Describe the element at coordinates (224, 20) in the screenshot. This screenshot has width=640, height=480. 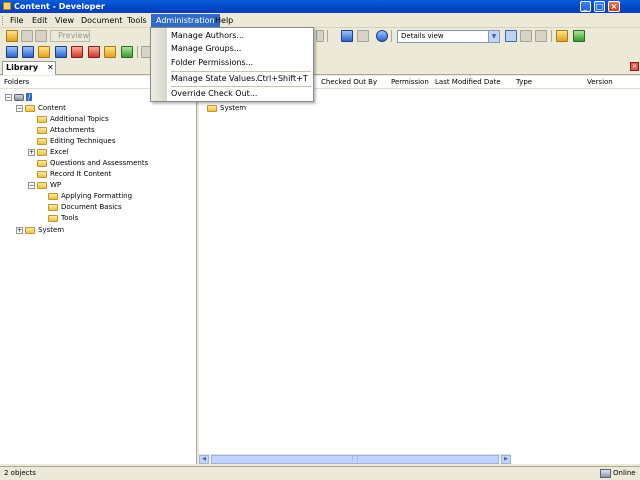
I see `menu-help: Help` at that location.